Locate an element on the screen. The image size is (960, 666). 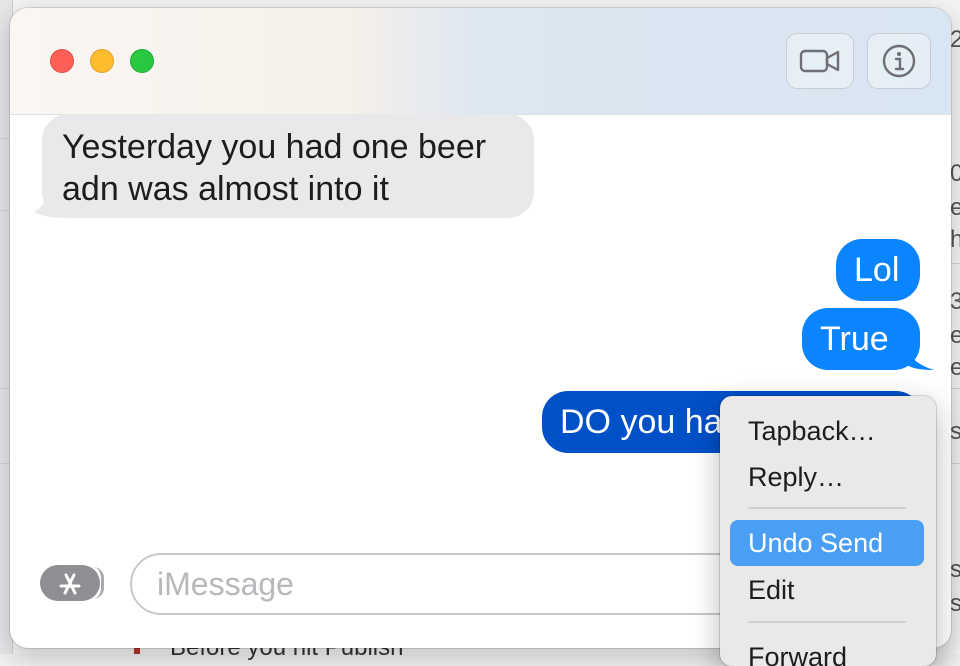
app-store-icon is located at coordinates (70, 584).